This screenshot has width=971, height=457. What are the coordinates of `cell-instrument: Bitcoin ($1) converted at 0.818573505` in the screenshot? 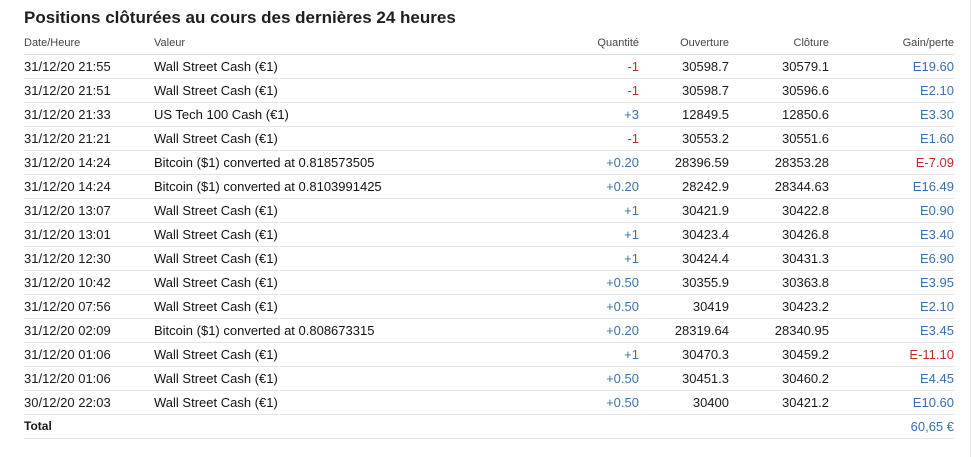 It's located at (334, 161).